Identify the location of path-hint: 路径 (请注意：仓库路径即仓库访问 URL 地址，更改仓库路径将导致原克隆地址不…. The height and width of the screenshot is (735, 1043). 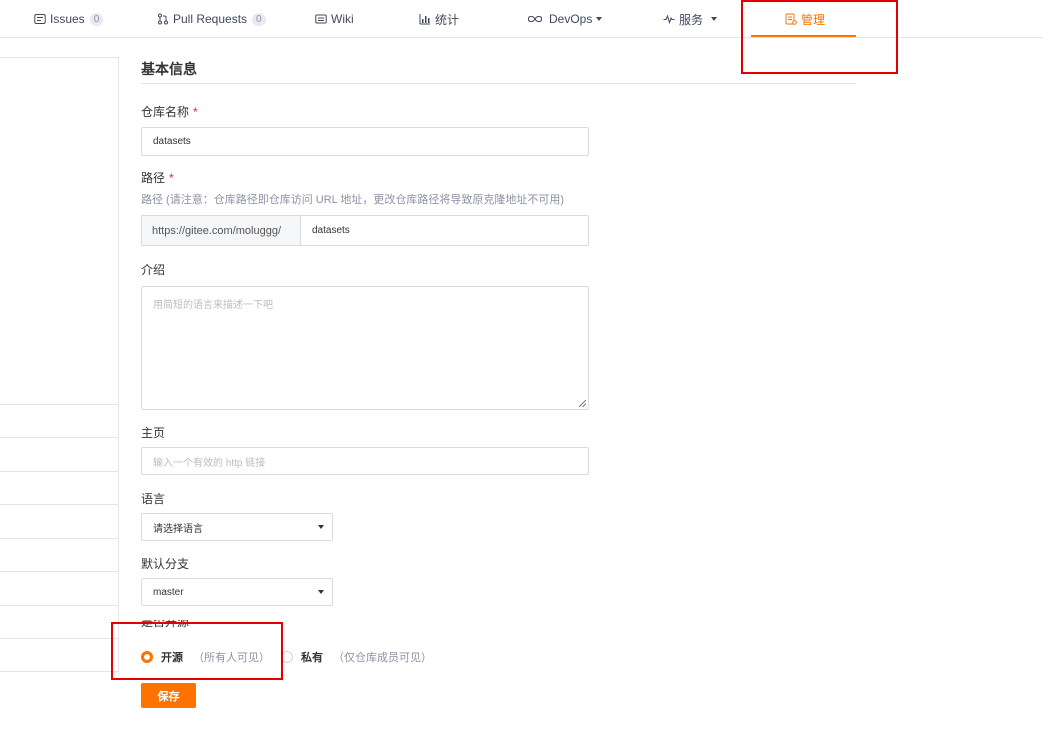
(353, 200).